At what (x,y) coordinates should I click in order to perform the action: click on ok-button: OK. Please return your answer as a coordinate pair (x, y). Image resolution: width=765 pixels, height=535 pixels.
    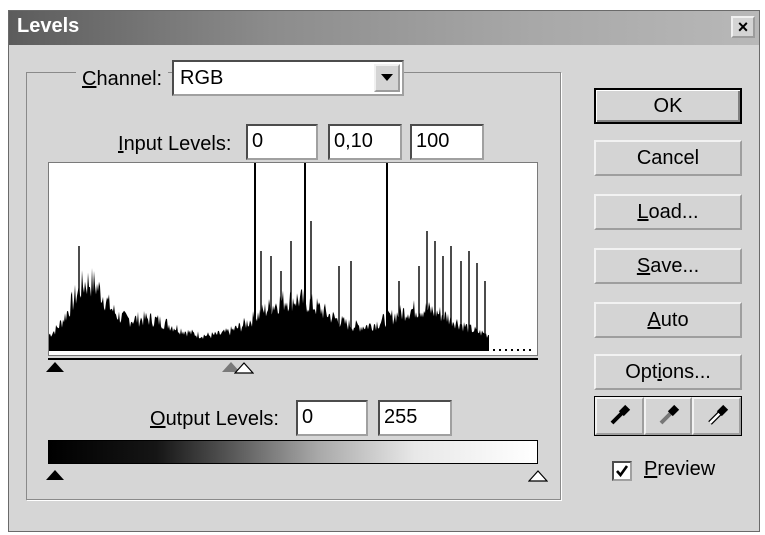
    Looking at the image, I should click on (668, 106).